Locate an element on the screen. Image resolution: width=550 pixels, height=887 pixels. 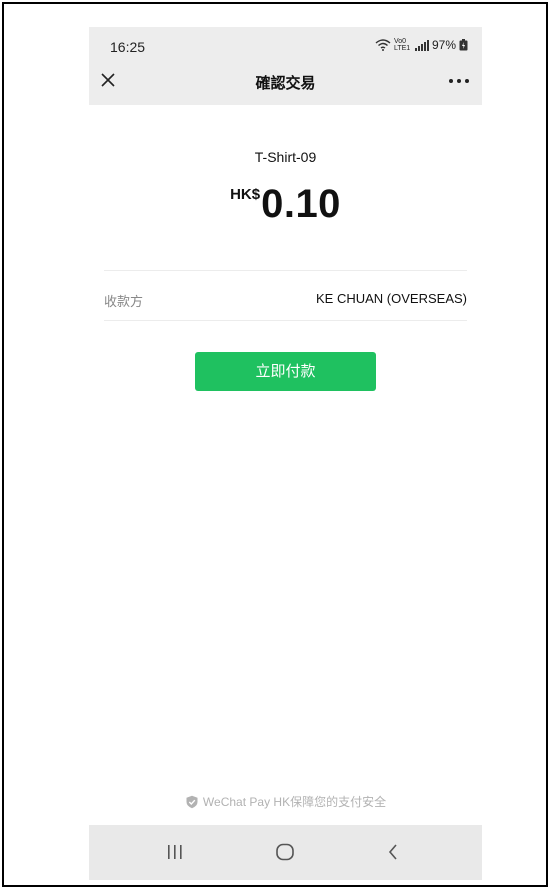
home-icon is located at coordinates (285, 852).